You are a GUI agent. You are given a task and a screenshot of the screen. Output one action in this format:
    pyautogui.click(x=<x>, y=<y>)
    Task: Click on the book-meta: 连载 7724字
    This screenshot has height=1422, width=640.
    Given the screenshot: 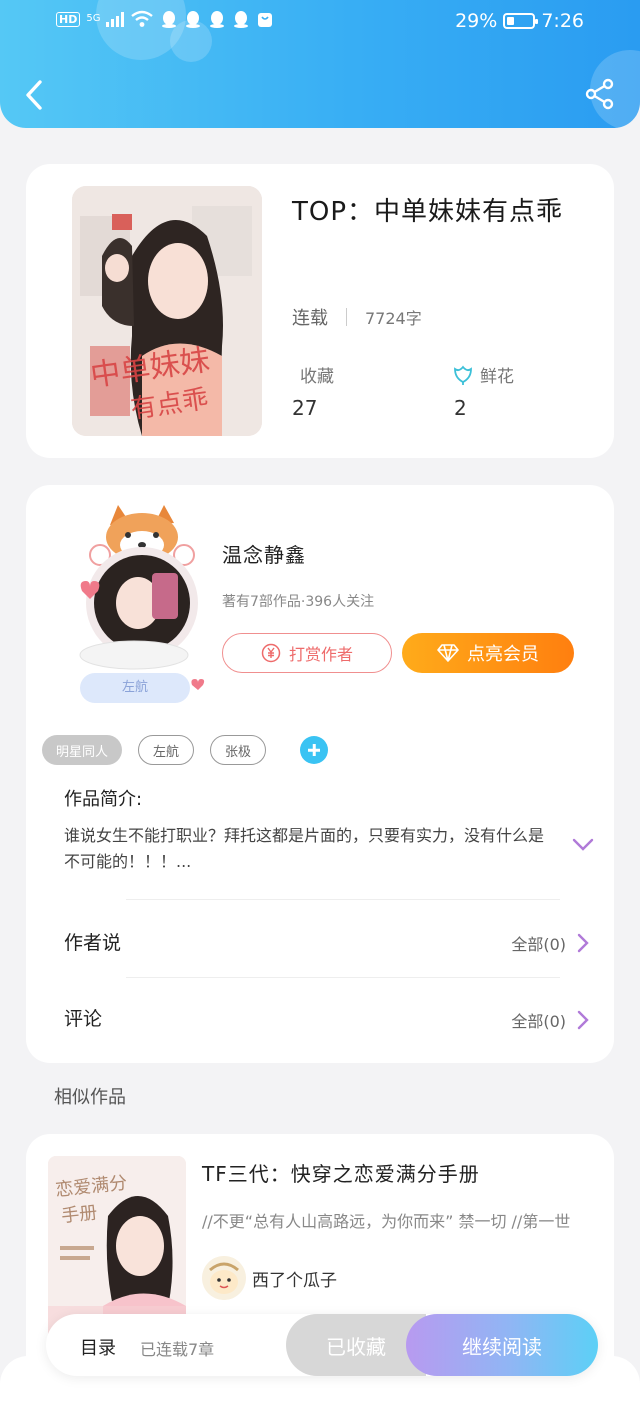 What is the action you would take?
    pyautogui.click(x=357, y=317)
    